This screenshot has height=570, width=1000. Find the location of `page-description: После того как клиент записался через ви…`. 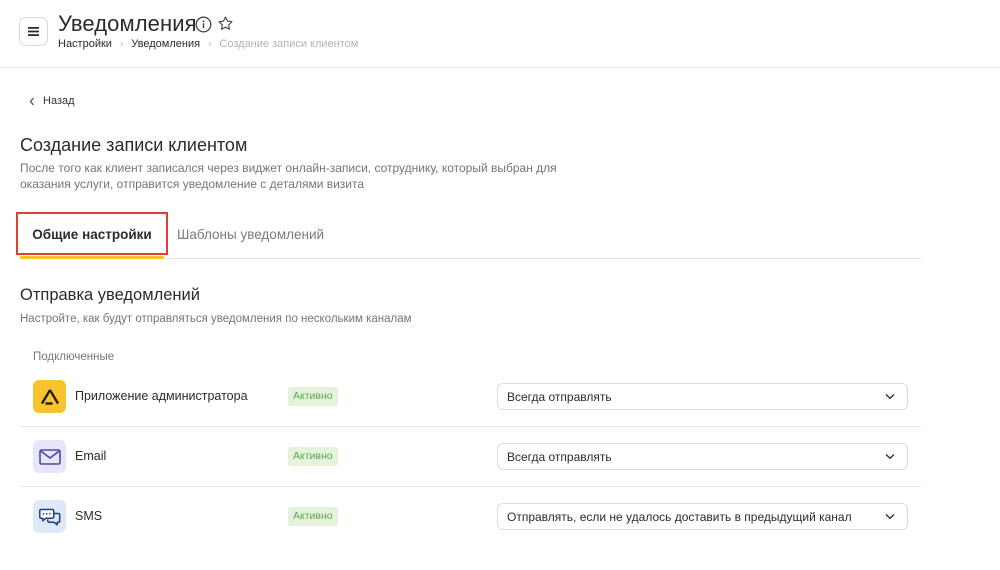

page-description: После того как клиент записался через ви… is located at coordinates (288, 176).